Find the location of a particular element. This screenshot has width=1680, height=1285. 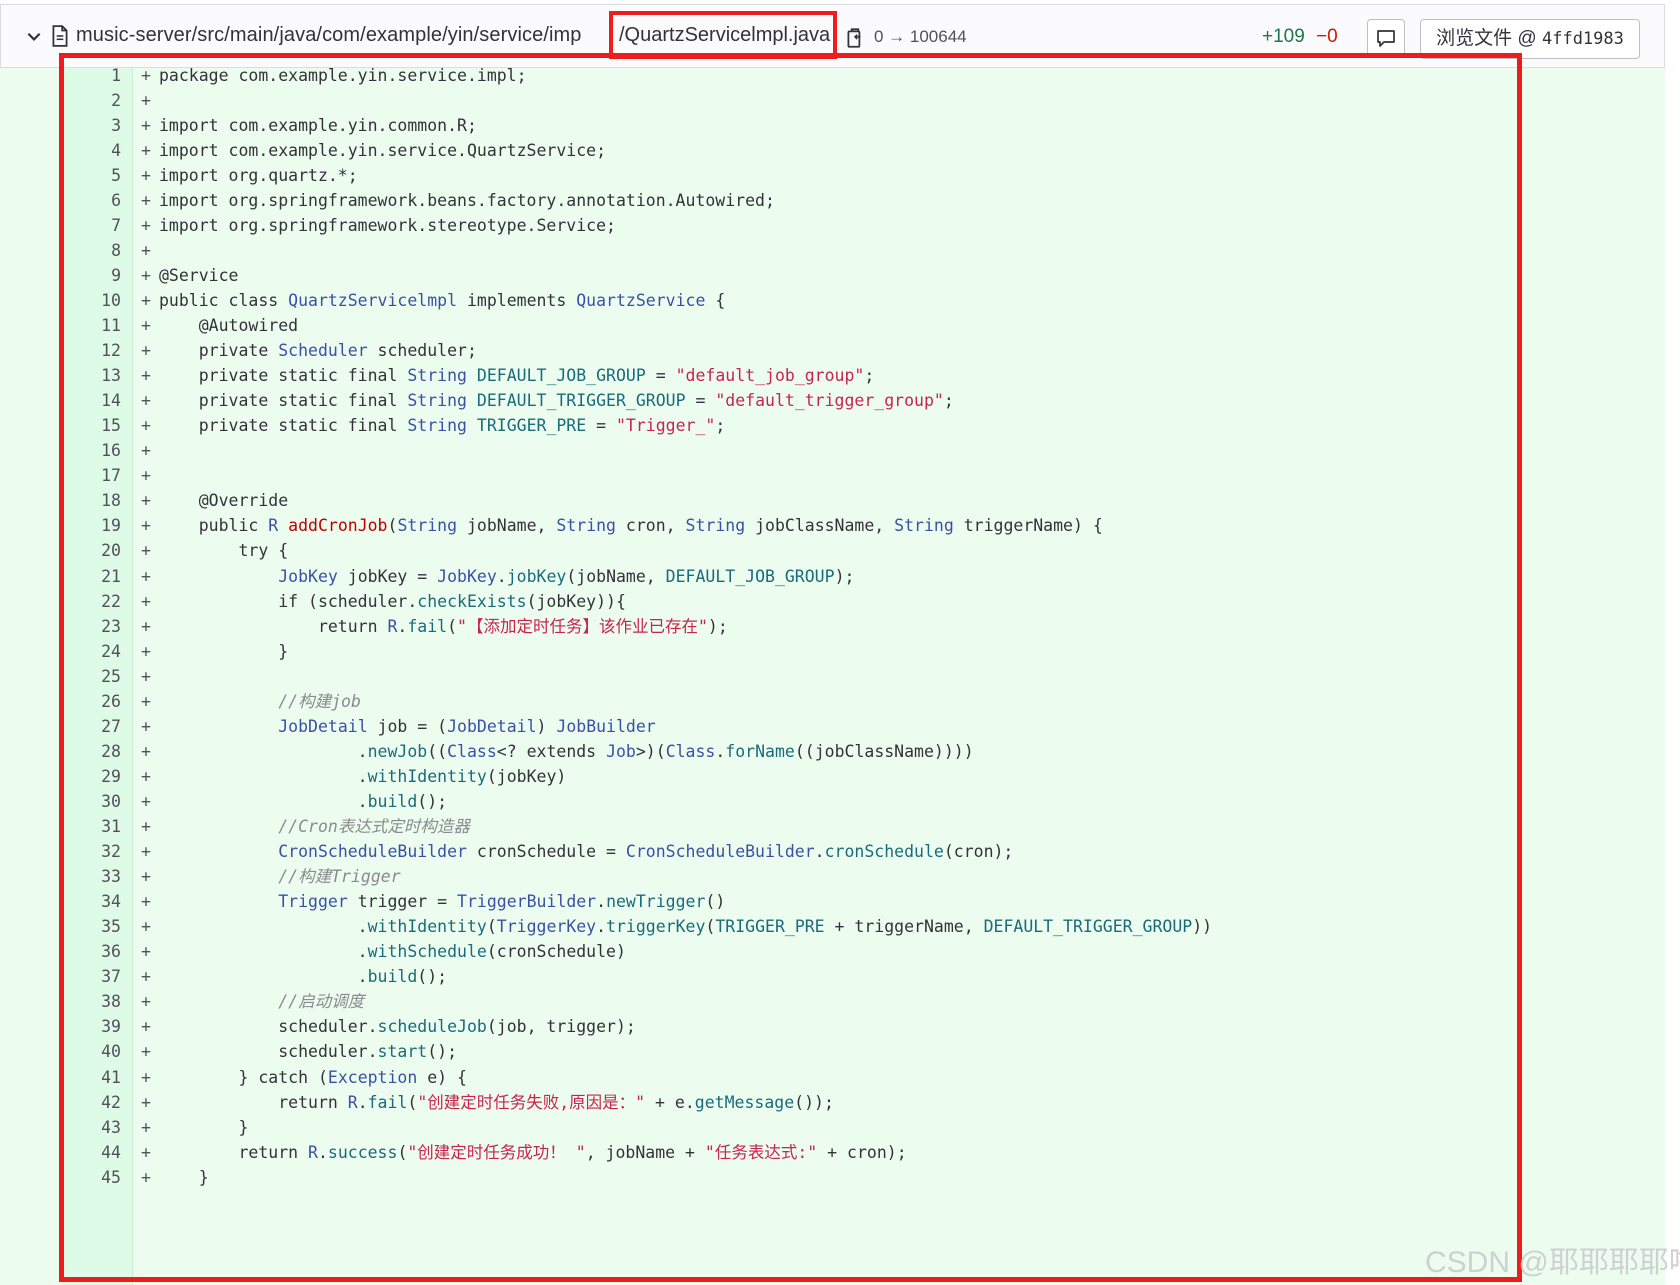

line-number: 42 is located at coordinates (92, 1103).